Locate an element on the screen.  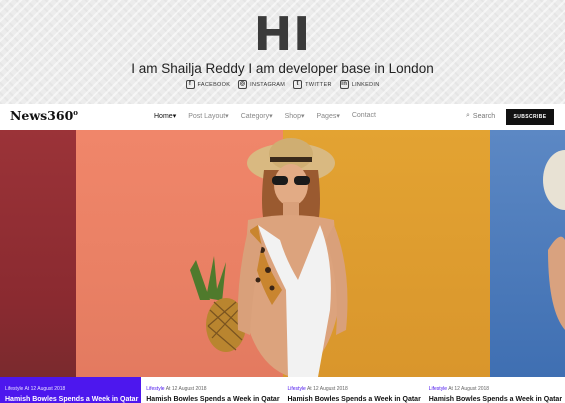
social-label: TWITTER is located at coordinates (318, 84).